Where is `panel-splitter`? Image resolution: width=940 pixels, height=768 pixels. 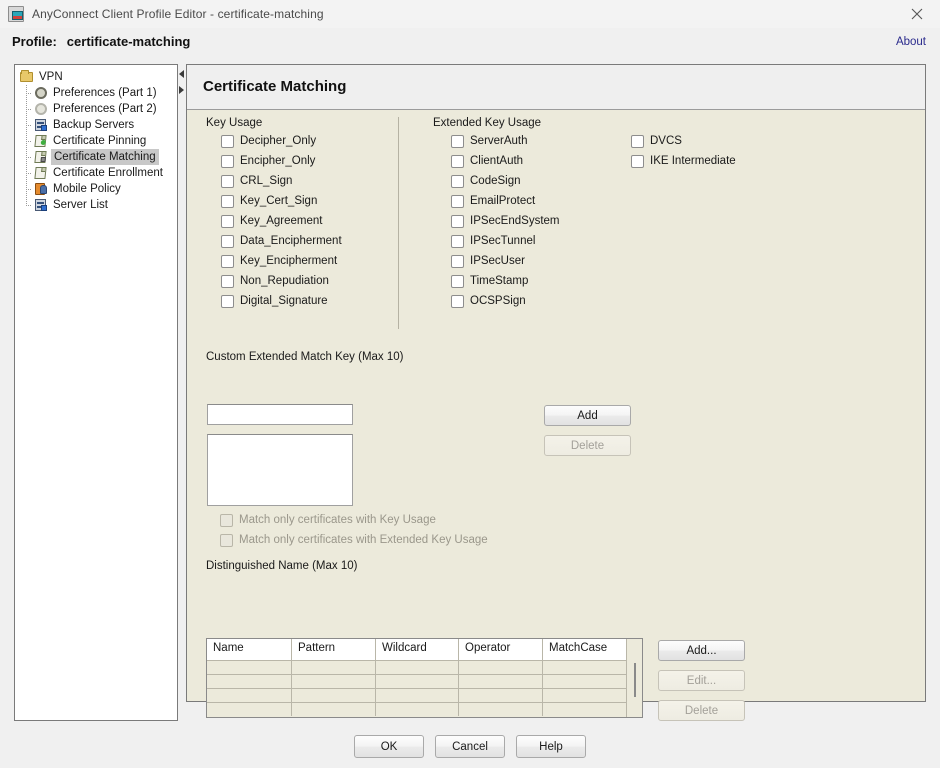
panel-splitter is located at coordinates (182, 392).